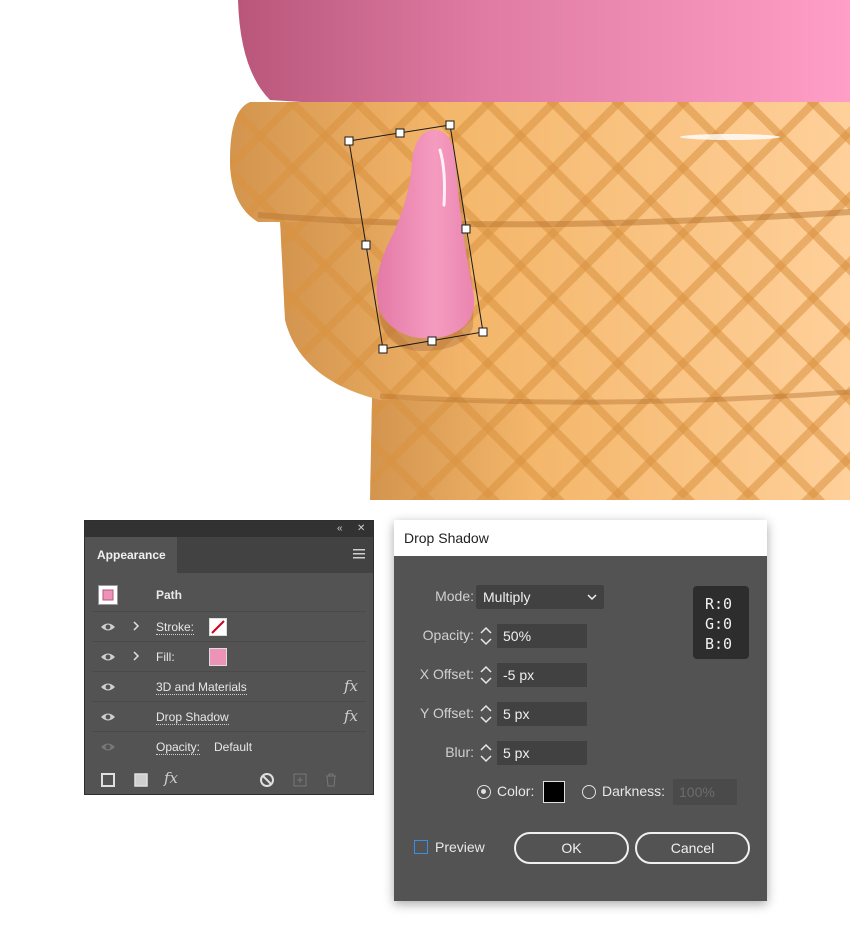 This screenshot has width=850, height=942. What do you see at coordinates (542, 675) in the screenshot?
I see `x-offset-input: -5 px` at bounding box center [542, 675].